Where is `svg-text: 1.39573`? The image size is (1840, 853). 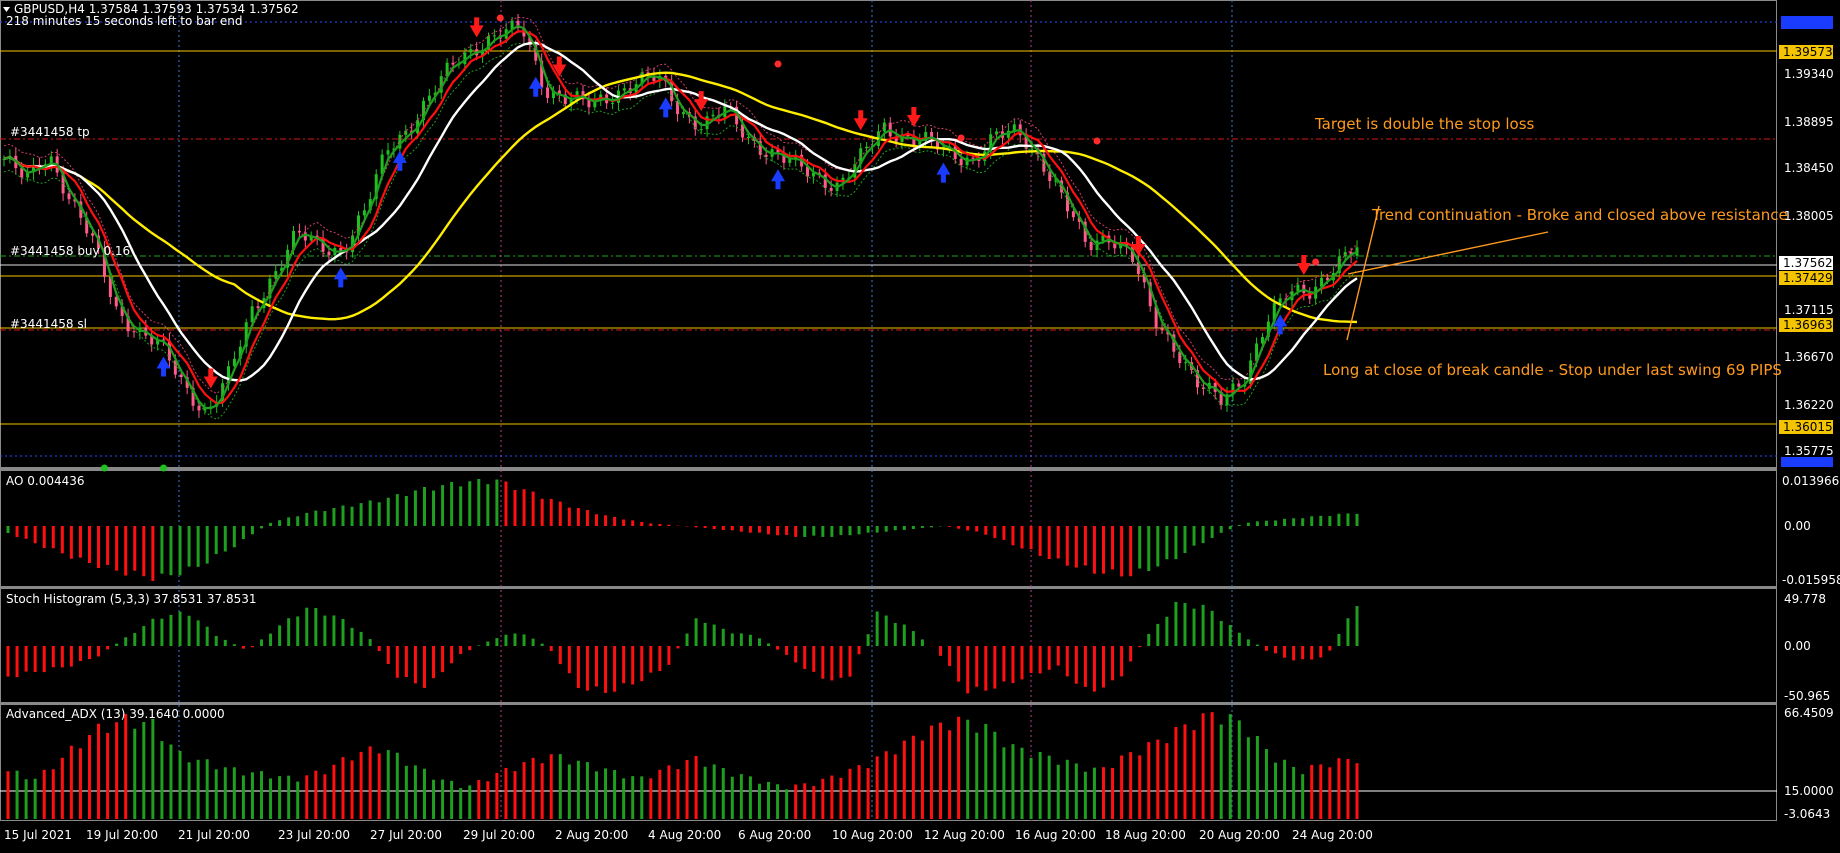
svg-text: 1.39573 is located at coordinates (1808, 52).